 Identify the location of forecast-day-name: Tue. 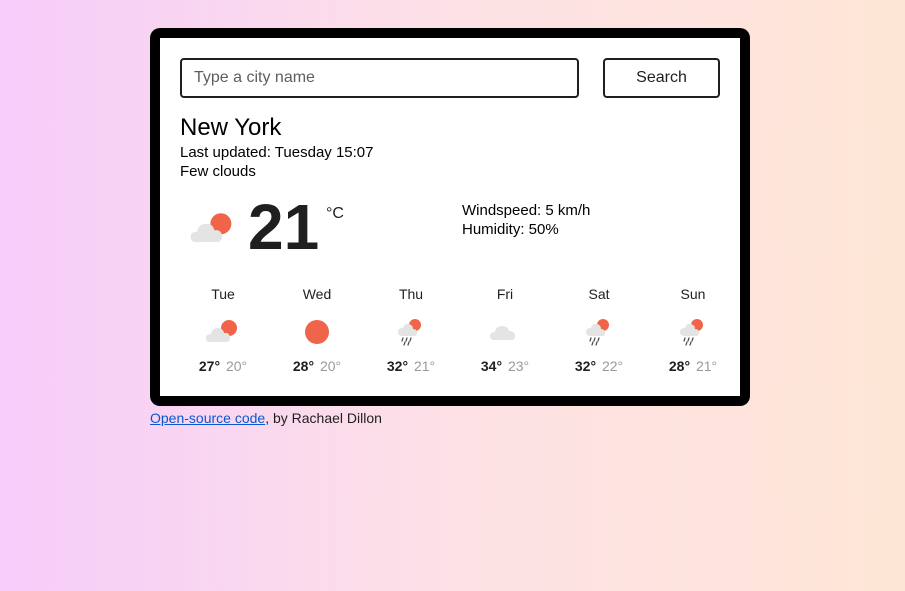
(223, 294).